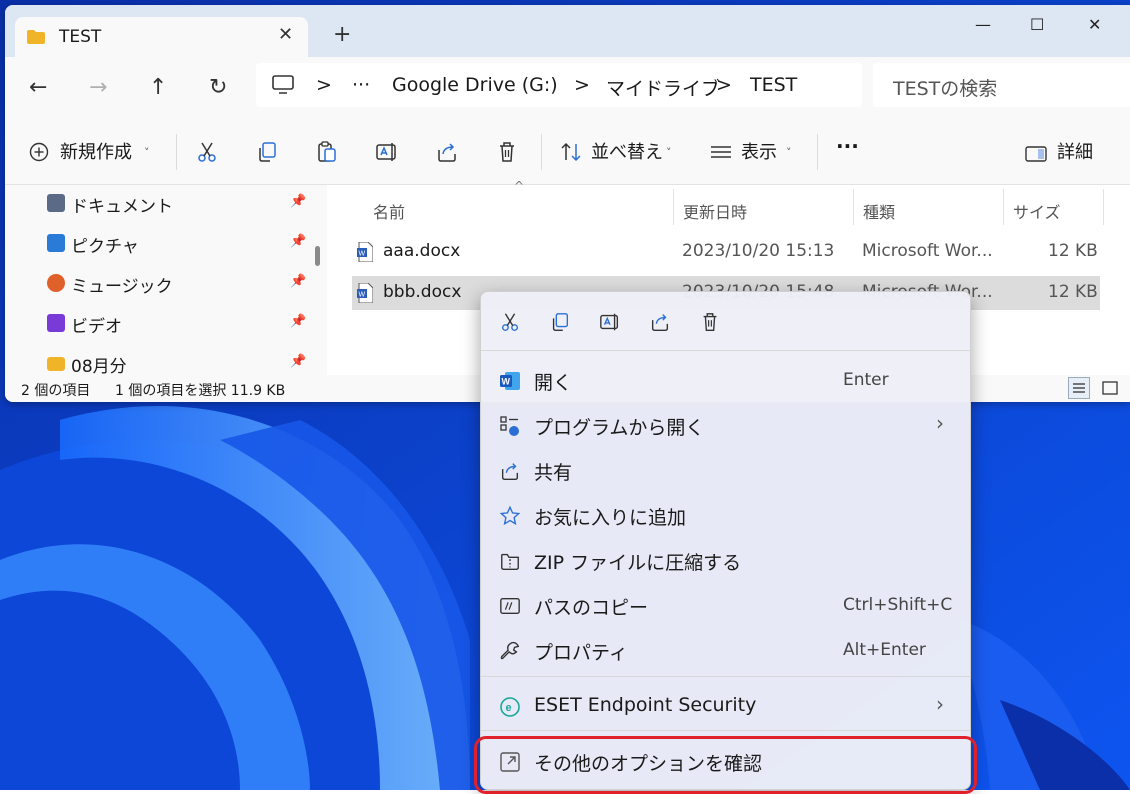 The height and width of the screenshot is (794, 1130). What do you see at coordinates (645, 705) in the screenshot?
I see `menu-item-label: ESET Endpoint Security` at bounding box center [645, 705].